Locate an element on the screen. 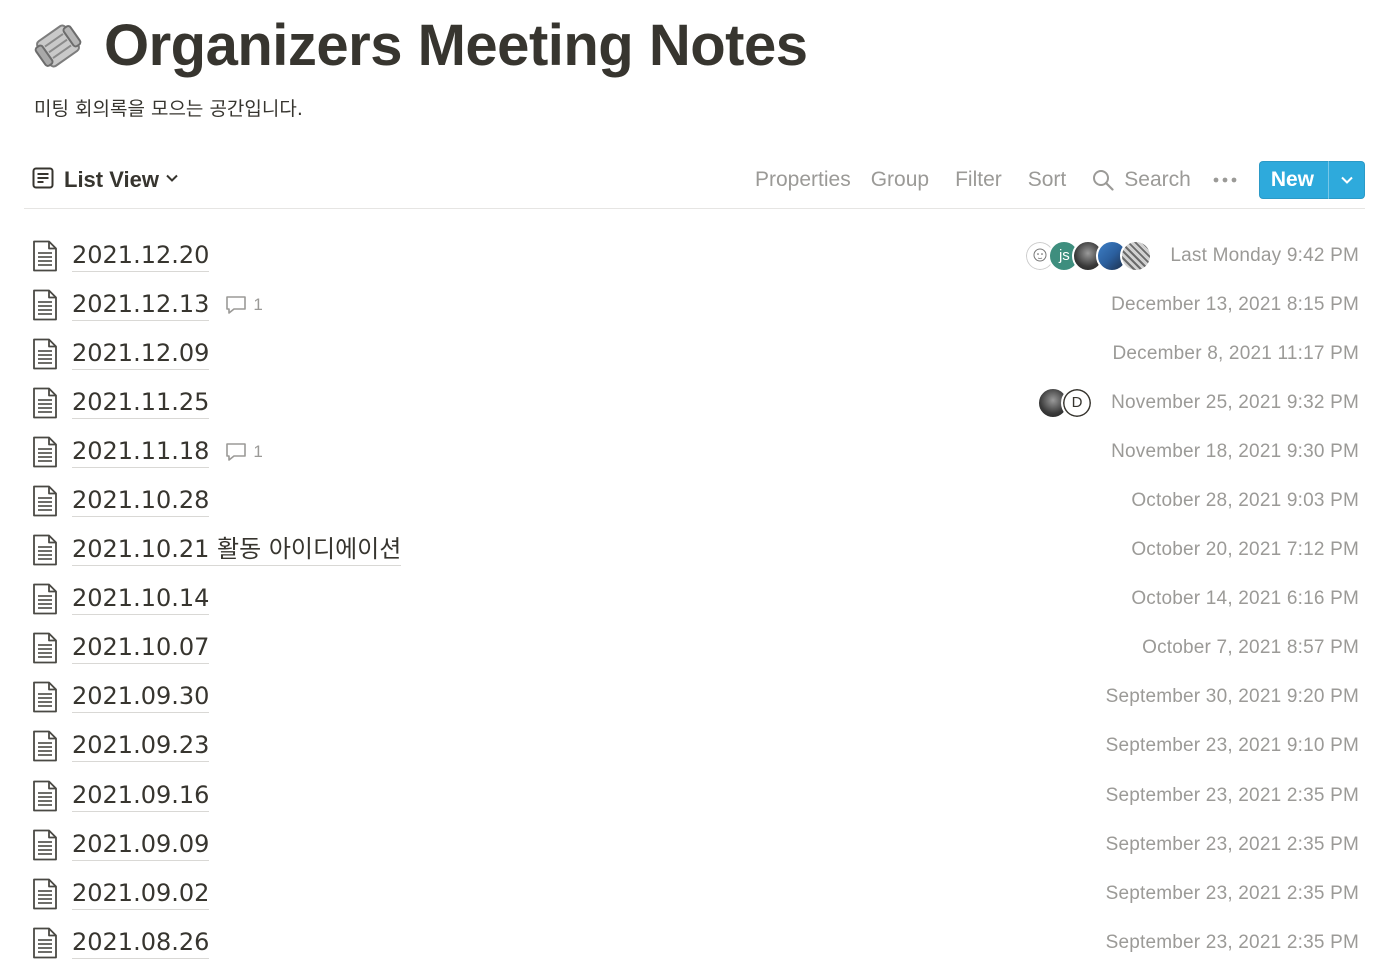 The width and height of the screenshot is (1400, 978). toolbar-actions: Properties Group Filter Sort Search New is located at coordinates (1060, 180).